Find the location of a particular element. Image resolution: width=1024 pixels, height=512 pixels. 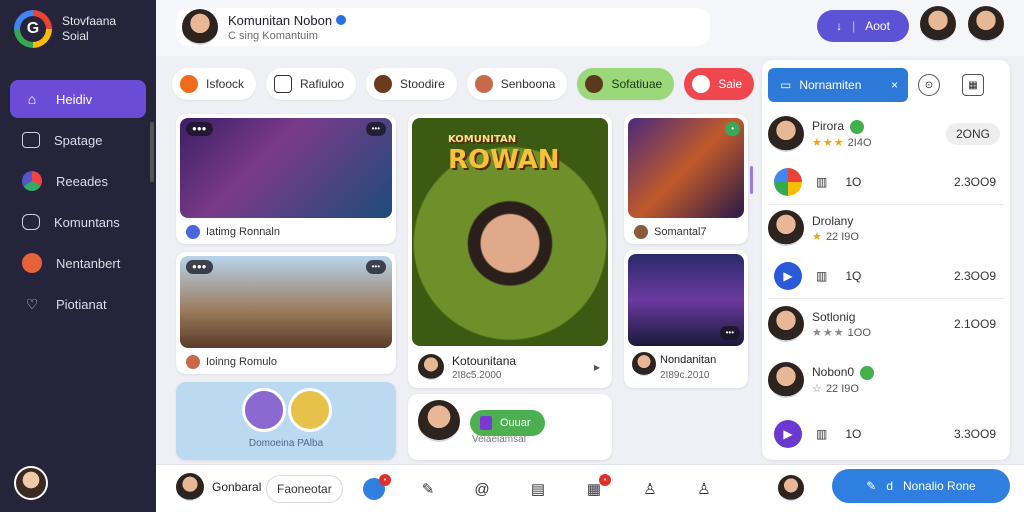

post-image is located at coordinates (286, 168).